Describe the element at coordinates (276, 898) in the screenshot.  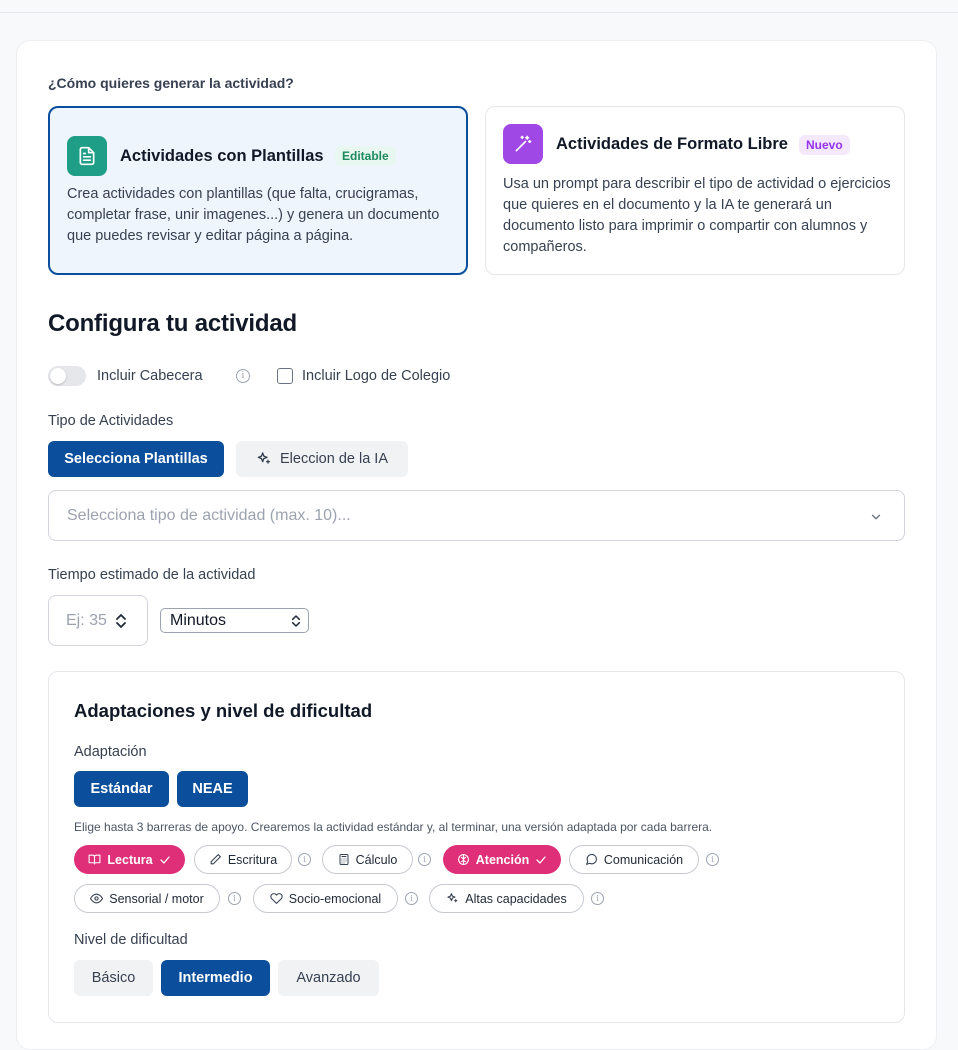
I see `heart-icon` at that location.